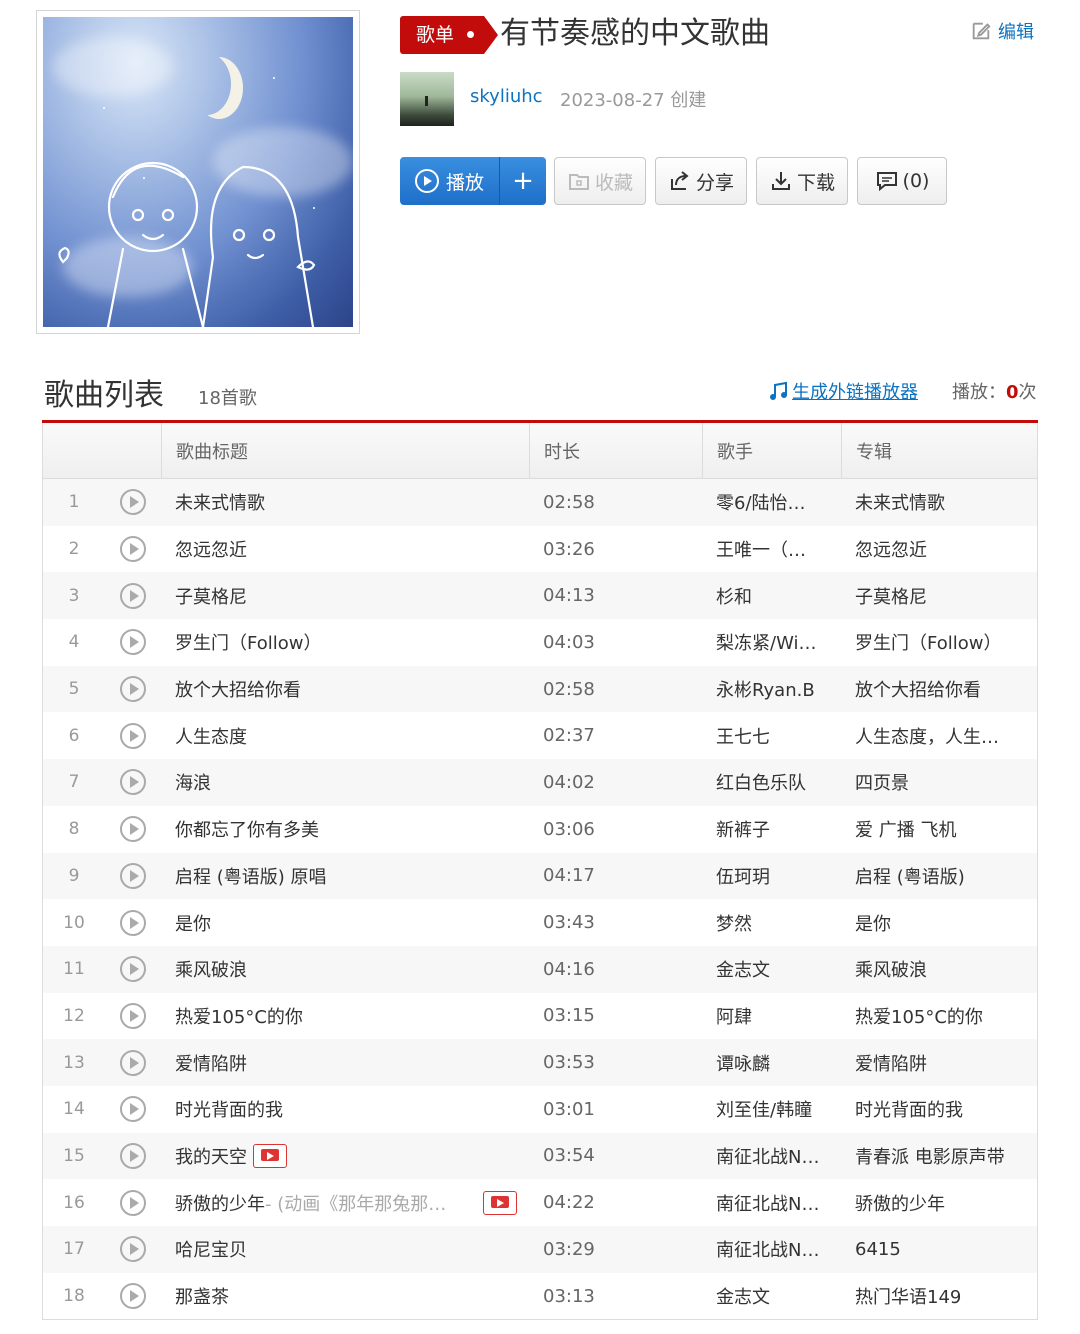 The image size is (1080, 1334). I want to click on song-album: 未来式情歌, so click(939, 502).